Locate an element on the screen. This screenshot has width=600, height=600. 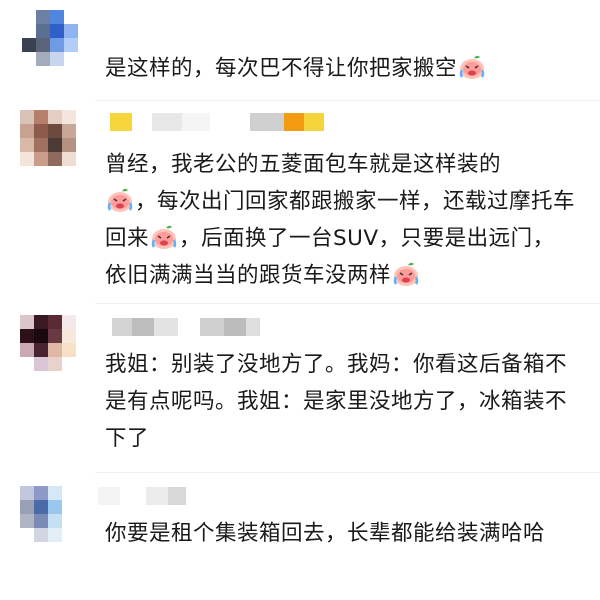
comment-text-segment: 是这样的，每次巴不得让你把家搬空 is located at coordinates (281, 68).